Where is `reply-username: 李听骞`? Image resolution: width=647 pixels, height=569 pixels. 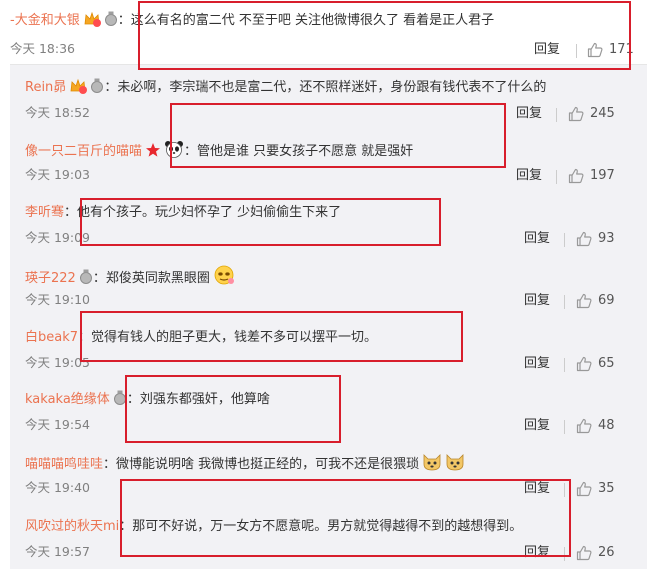 reply-username: 李听骞 is located at coordinates (44, 212).